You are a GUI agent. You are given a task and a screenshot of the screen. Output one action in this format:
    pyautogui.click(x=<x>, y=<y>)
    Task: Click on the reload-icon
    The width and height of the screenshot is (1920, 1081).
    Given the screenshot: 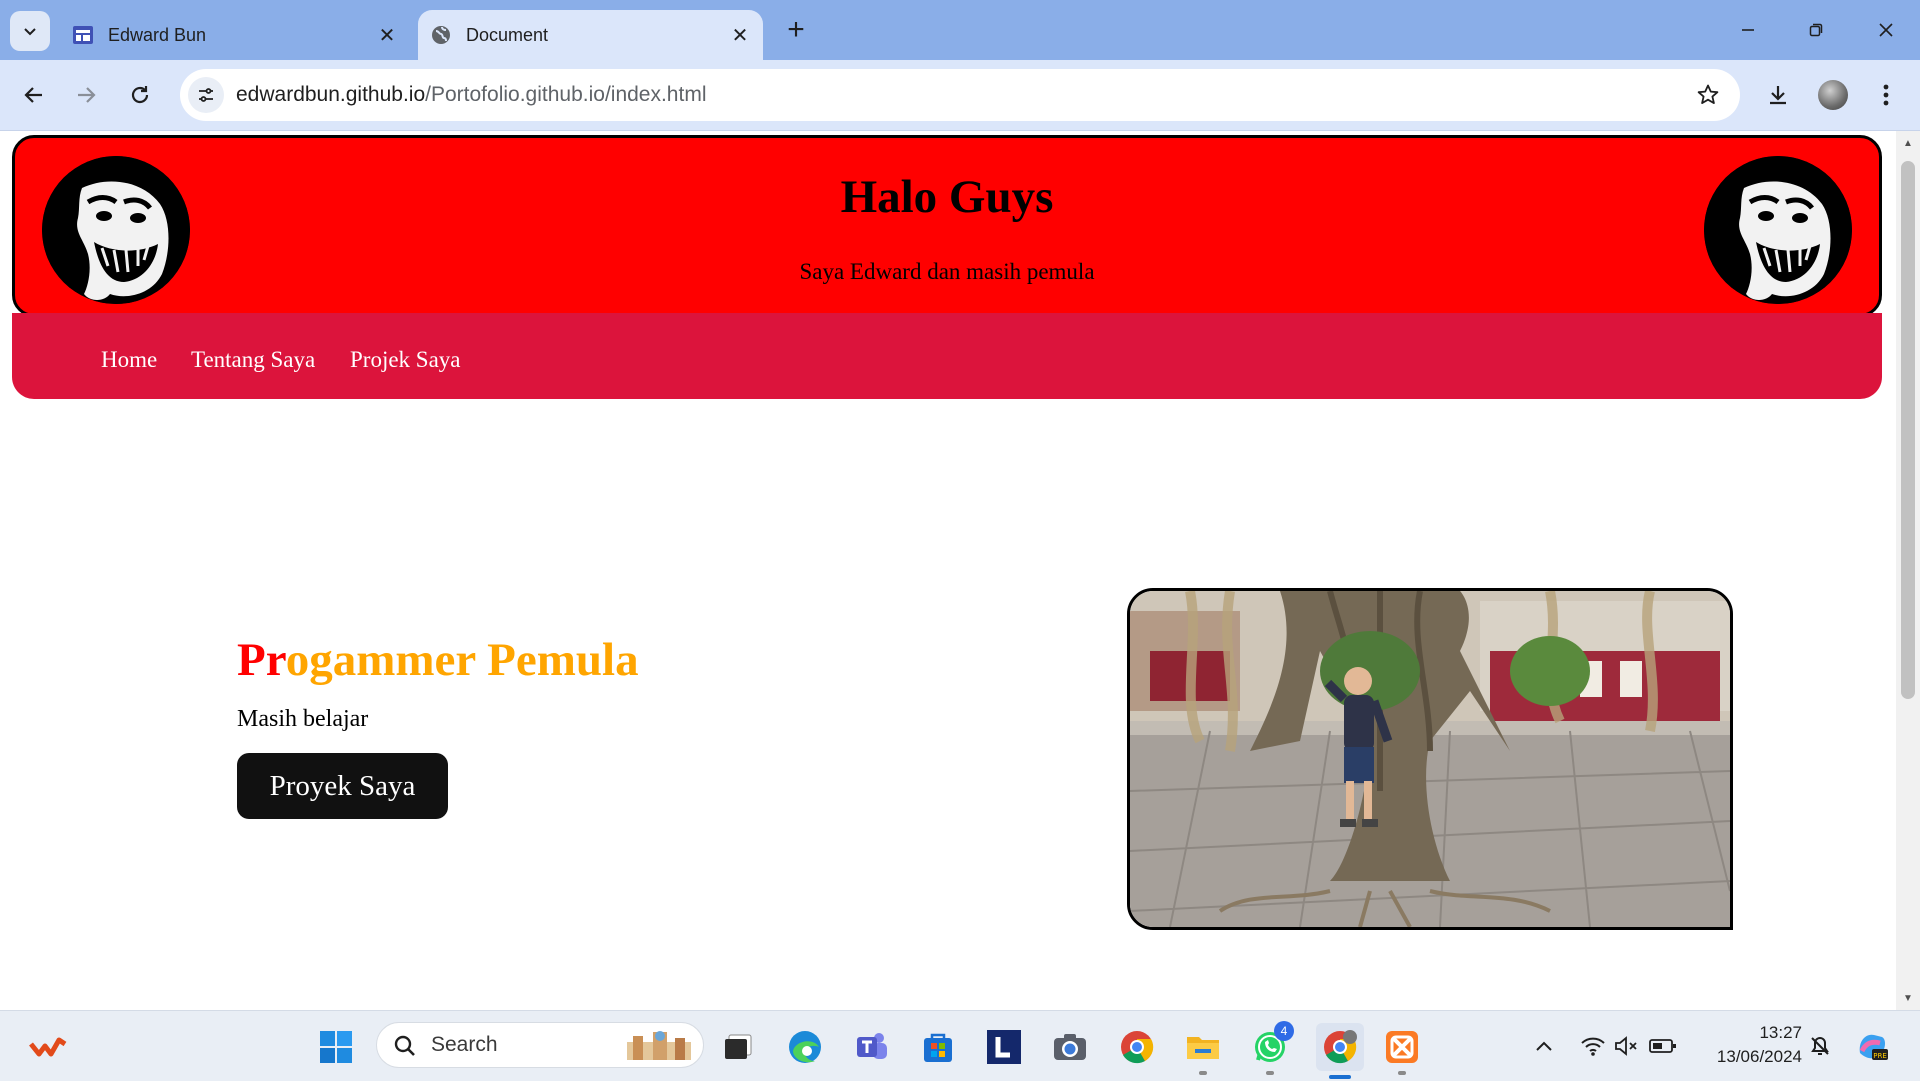 What is the action you would take?
    pyautogui.click(x=140, y=95)
    